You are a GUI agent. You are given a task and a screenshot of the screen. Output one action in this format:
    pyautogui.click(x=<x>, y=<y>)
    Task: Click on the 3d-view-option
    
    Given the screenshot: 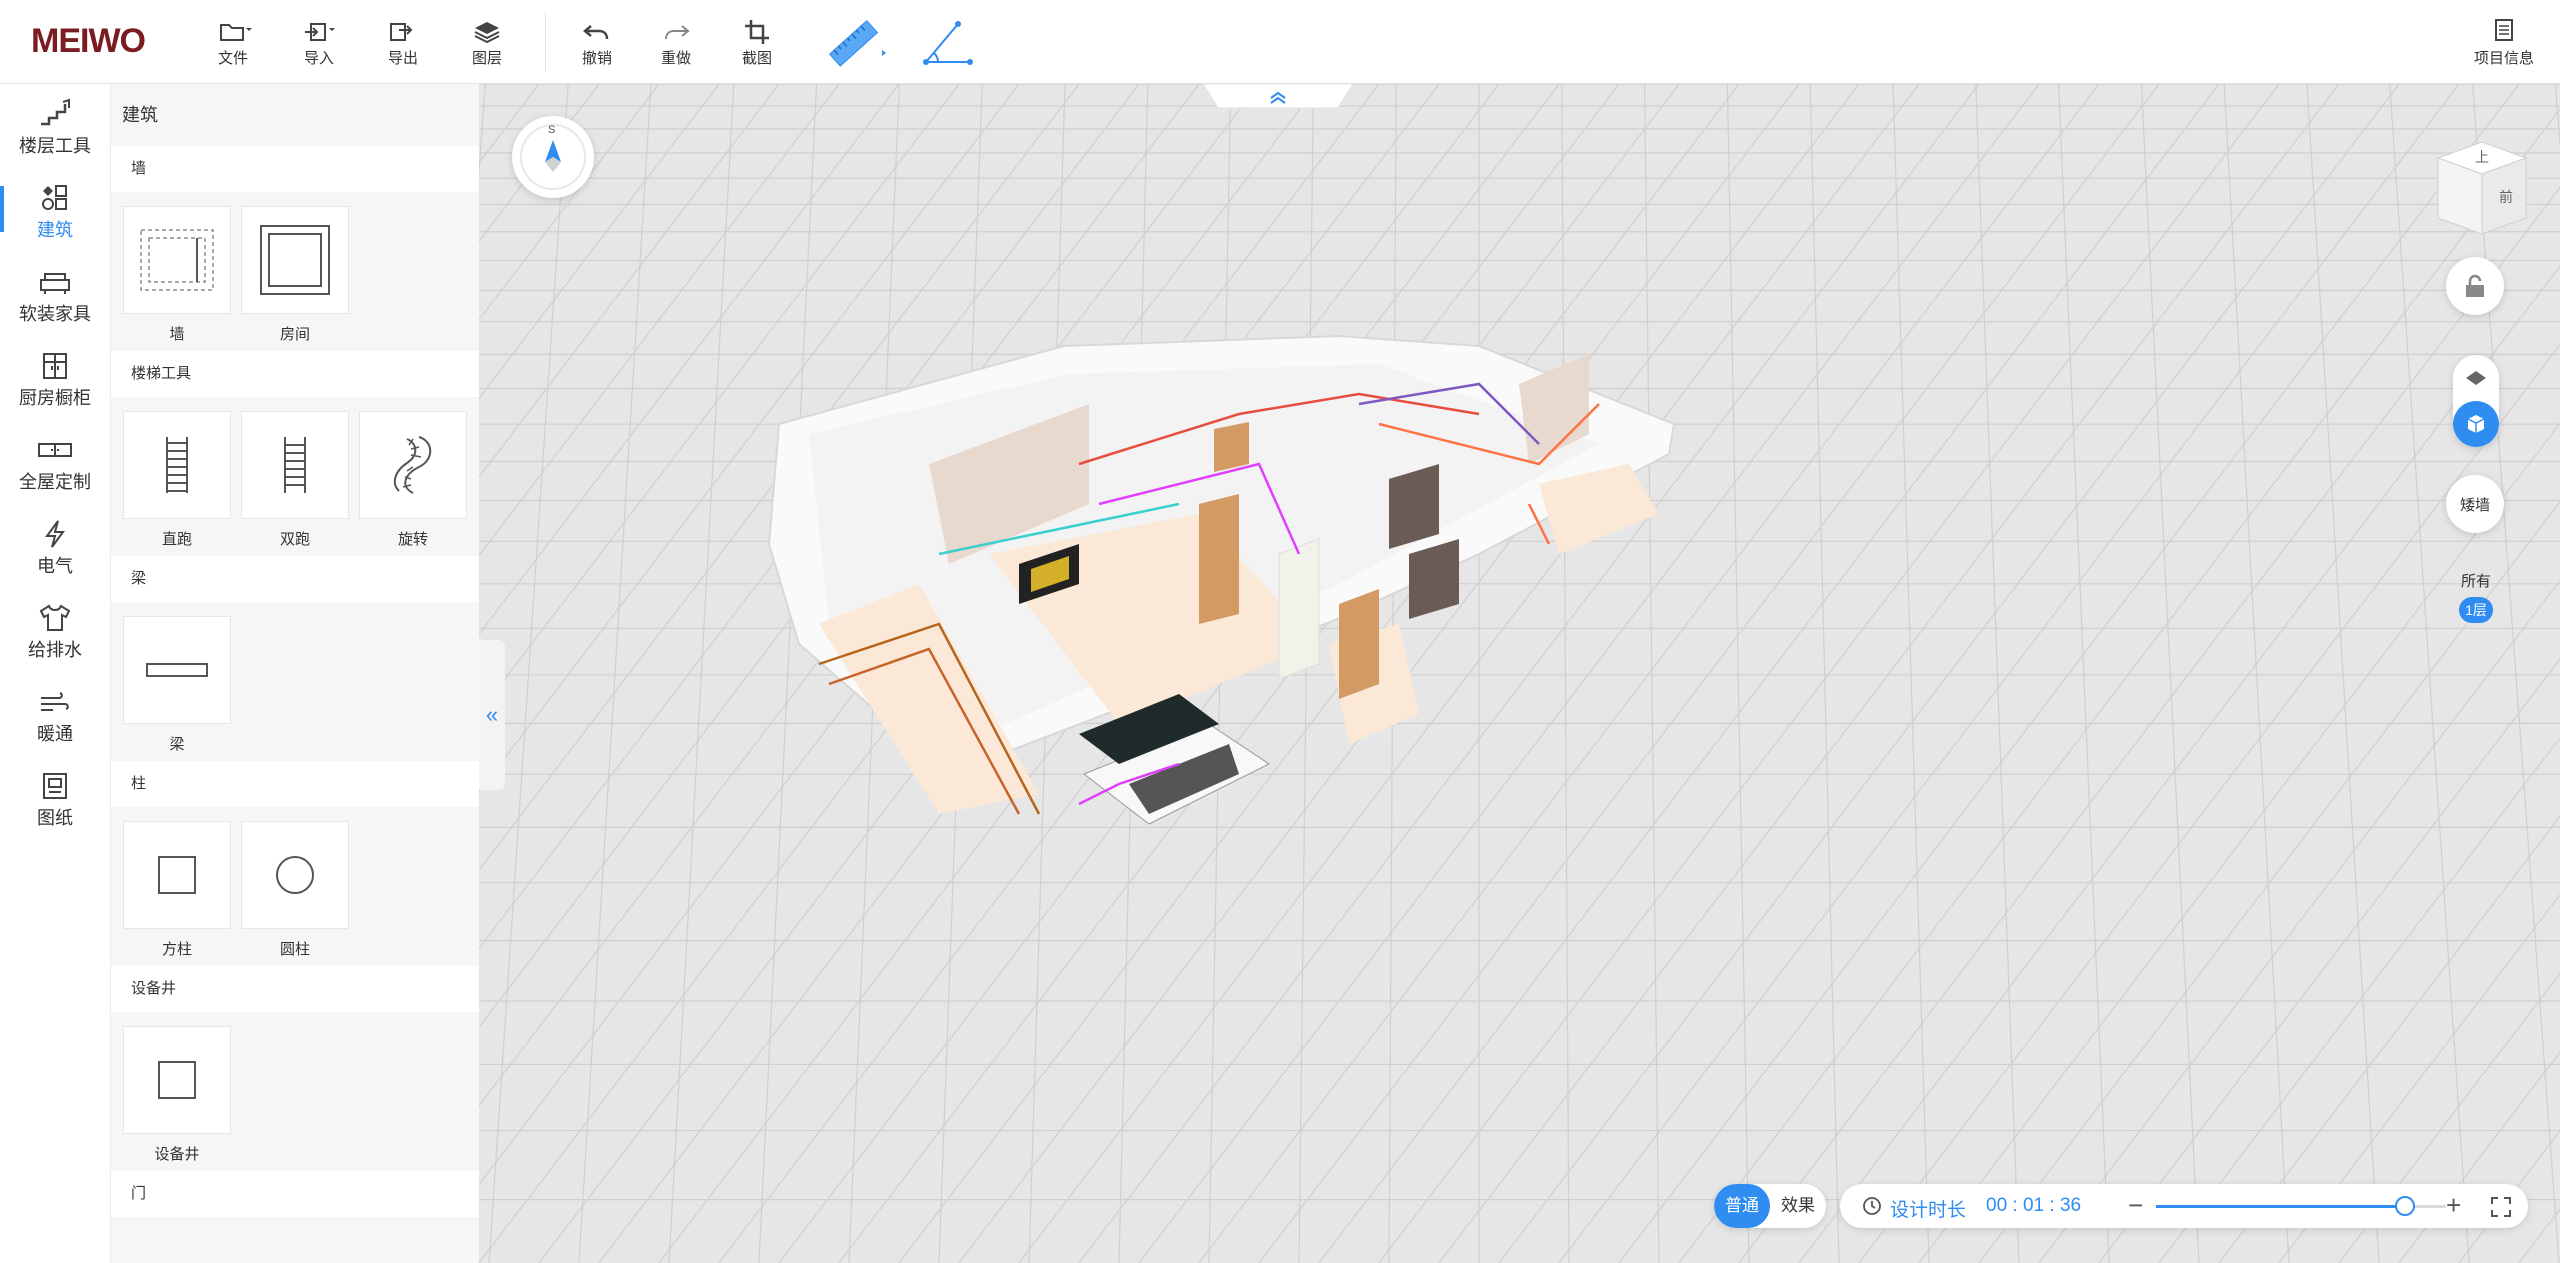 What is the action you would take?
    pyautogui.click(x=2476, y=424)
    